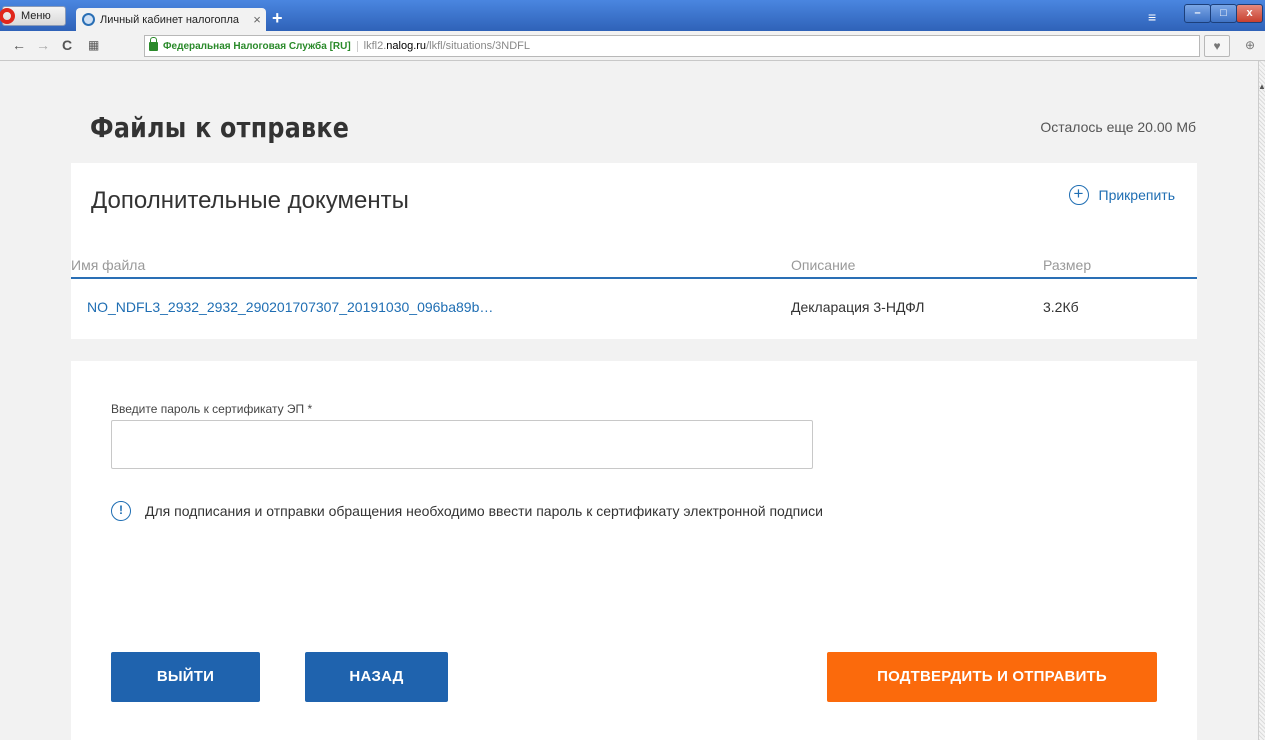 The image size is (1265, 740). What do you see at coordinates (67, 45) in the screenshot?
I see `reload-icon: C` at bounding box center [67, 45].